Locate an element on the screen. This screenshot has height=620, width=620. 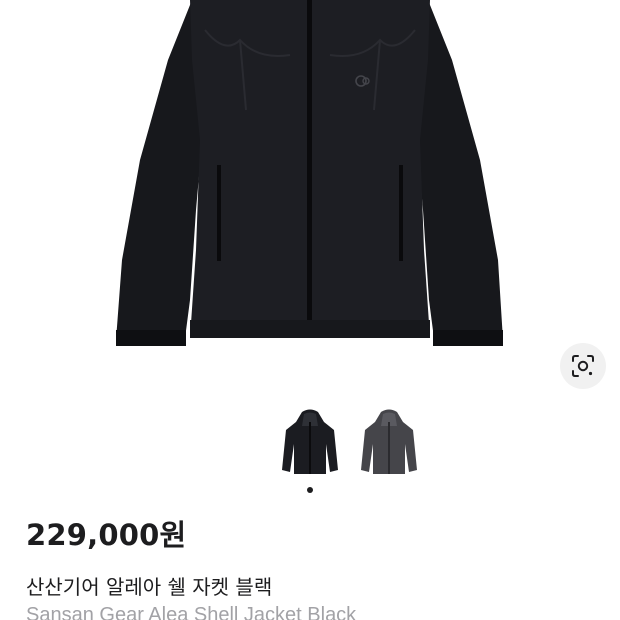
center-zipper is located at coordinates (309, 164).